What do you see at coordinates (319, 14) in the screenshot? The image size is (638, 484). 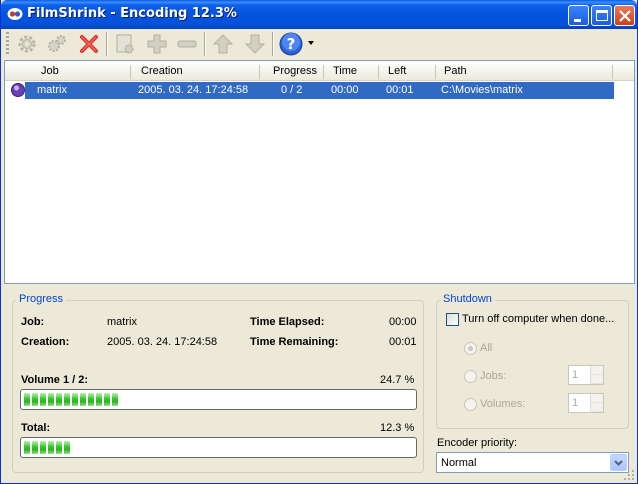 I see `title-bar: FilmShrink - Encoding 12.3%` at bounding box center [319, 14].